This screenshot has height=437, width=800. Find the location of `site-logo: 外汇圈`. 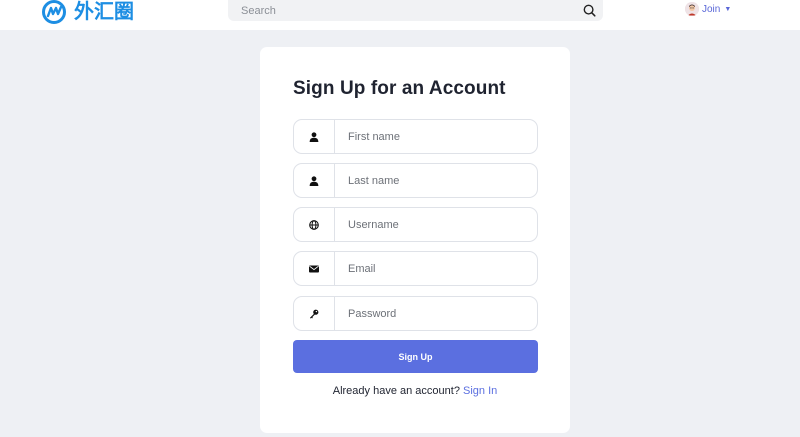

site-logo: 外汇圈 is located at coordinates (88, 12).